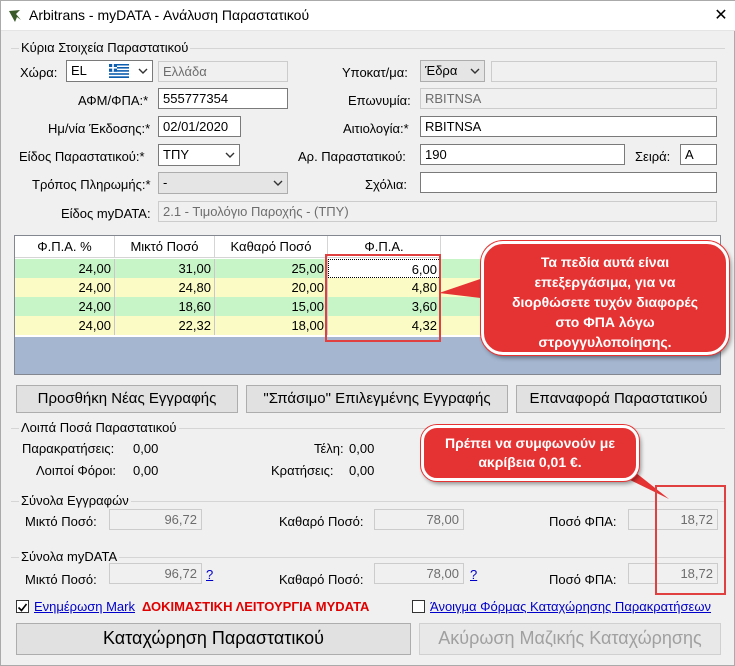 The height and width of the screenshot is (666, 735). What do you see at coordinates (568, 98) in the screenshot?
I see `name-field: RBITNSA` at bounding box center [568, 98].